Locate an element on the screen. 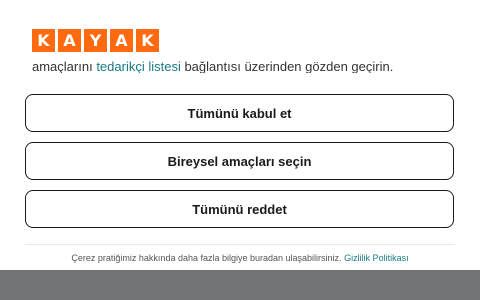 Image resolution: width=480 pixels, height=300 pixels. kayak-logo: K A Y A K is located at coordinates (95, 40).